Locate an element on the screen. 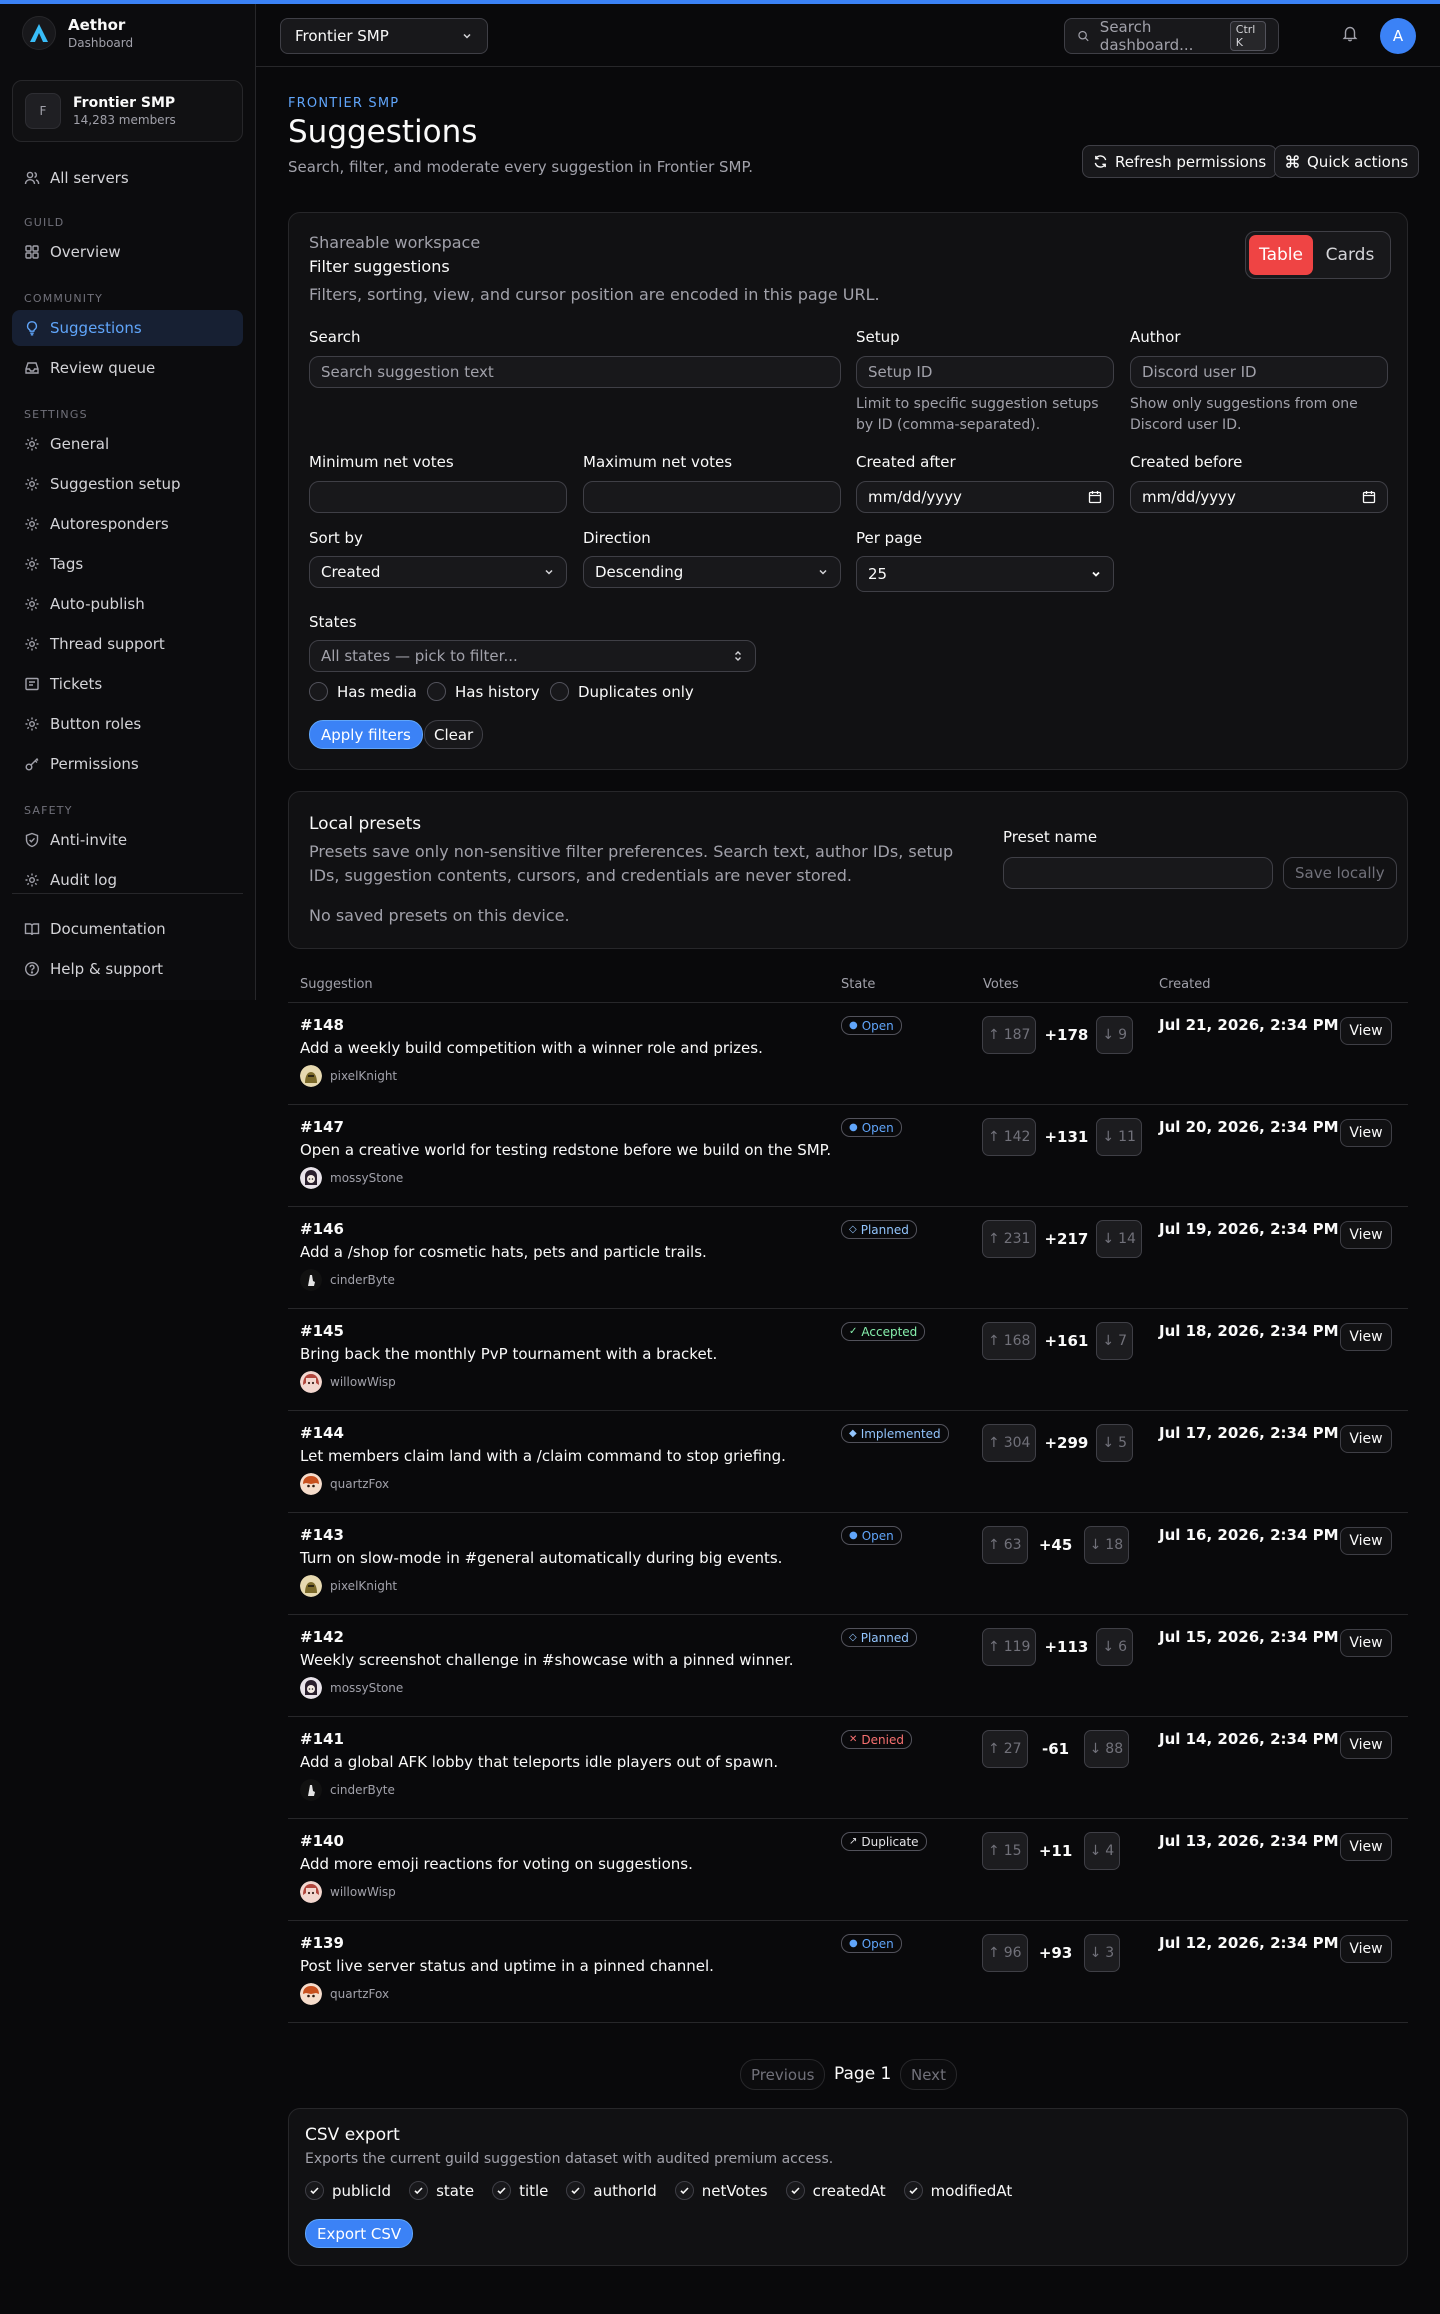 Image resolution: width=1440 pixels, height=2314 pixels. csv-column-option: state is located at coordinates (441, 2190).